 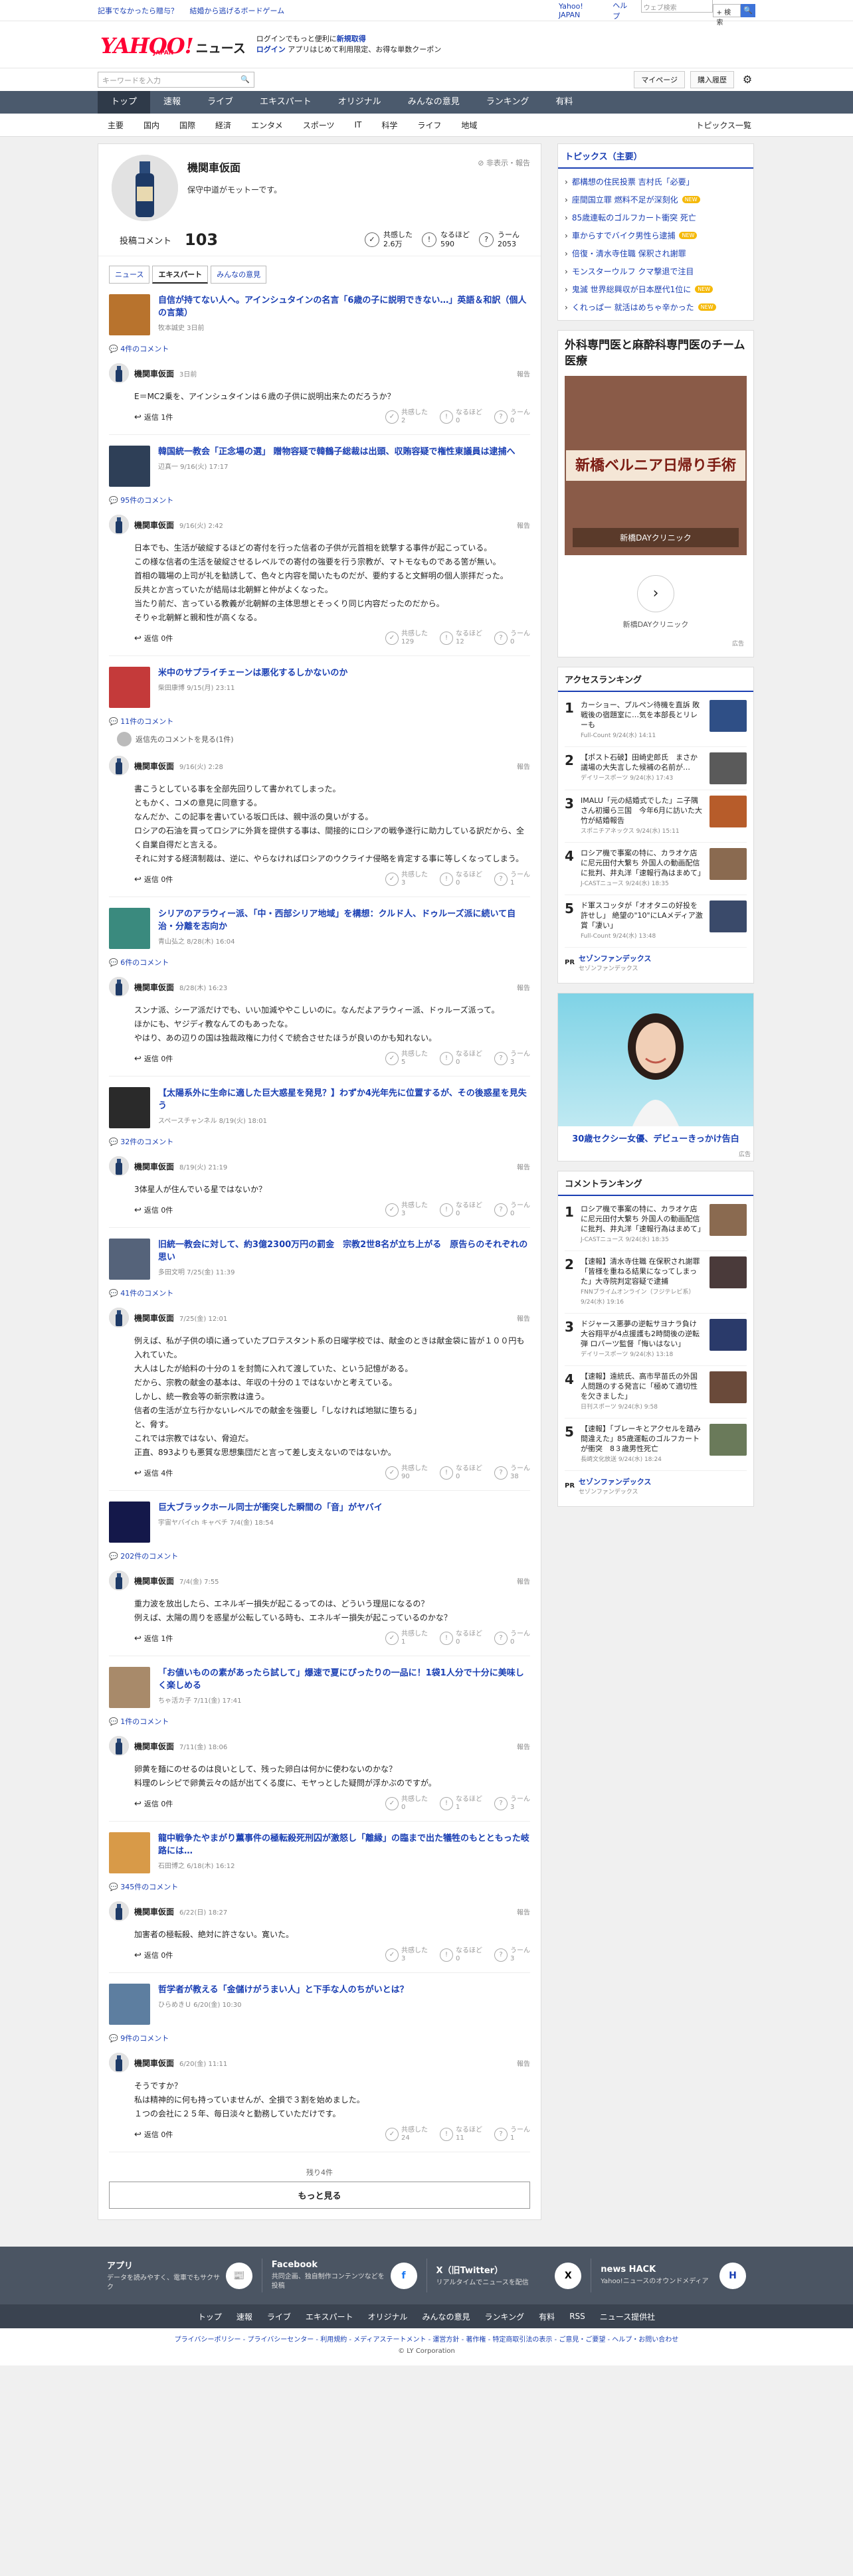 What do you see at coordinates (138, 11) in the screenshot?
I see `top-link: 記事でなかったら贈与？` at bounding box center [138, 11].